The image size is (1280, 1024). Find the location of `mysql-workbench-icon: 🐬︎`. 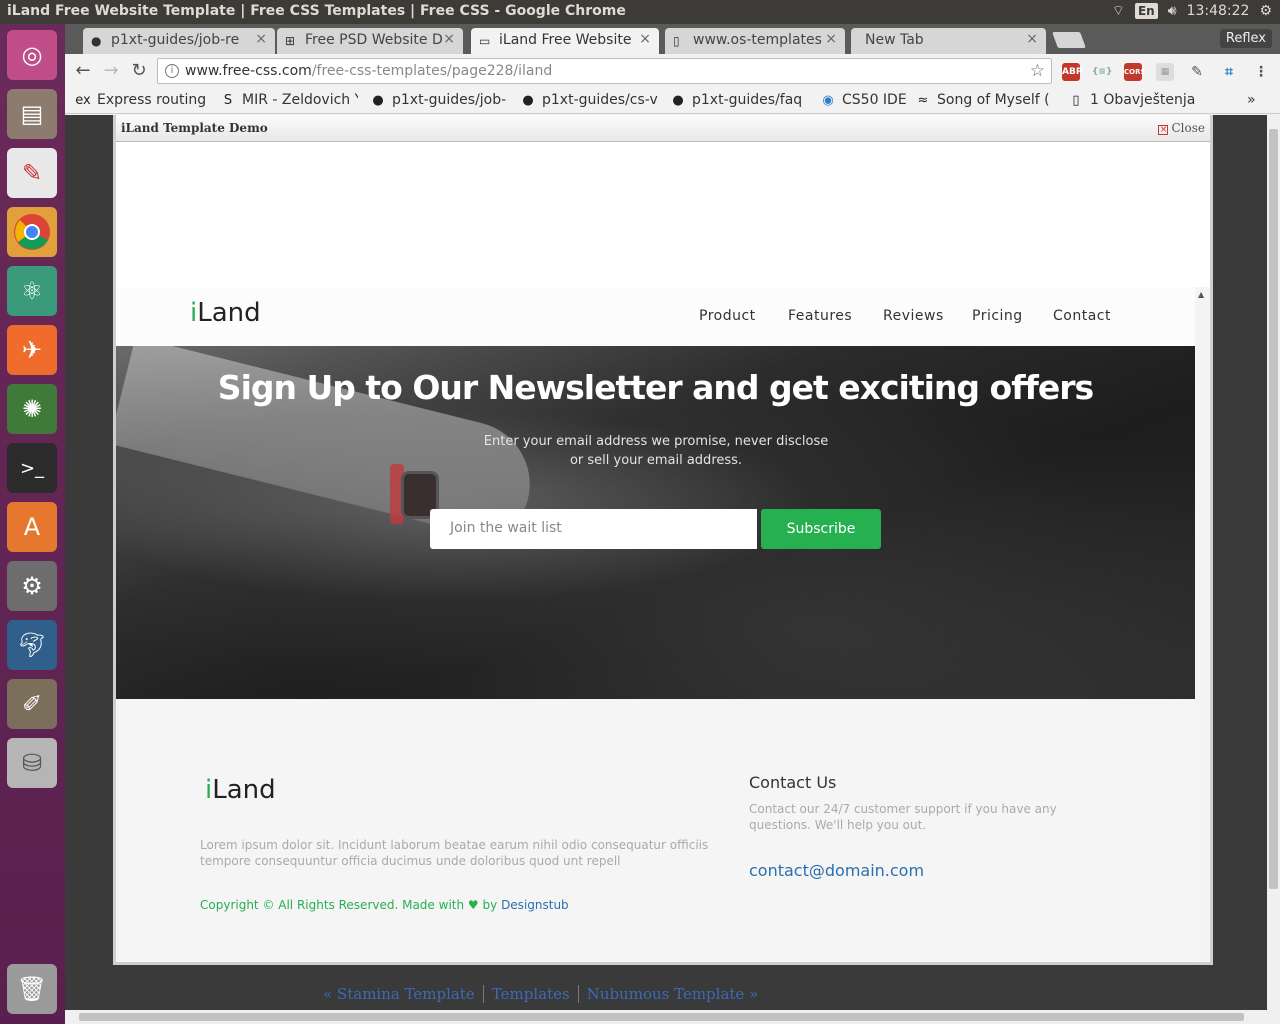

mysql-workbench-icon: 🐬︎ is located at coordinates (32, 645).